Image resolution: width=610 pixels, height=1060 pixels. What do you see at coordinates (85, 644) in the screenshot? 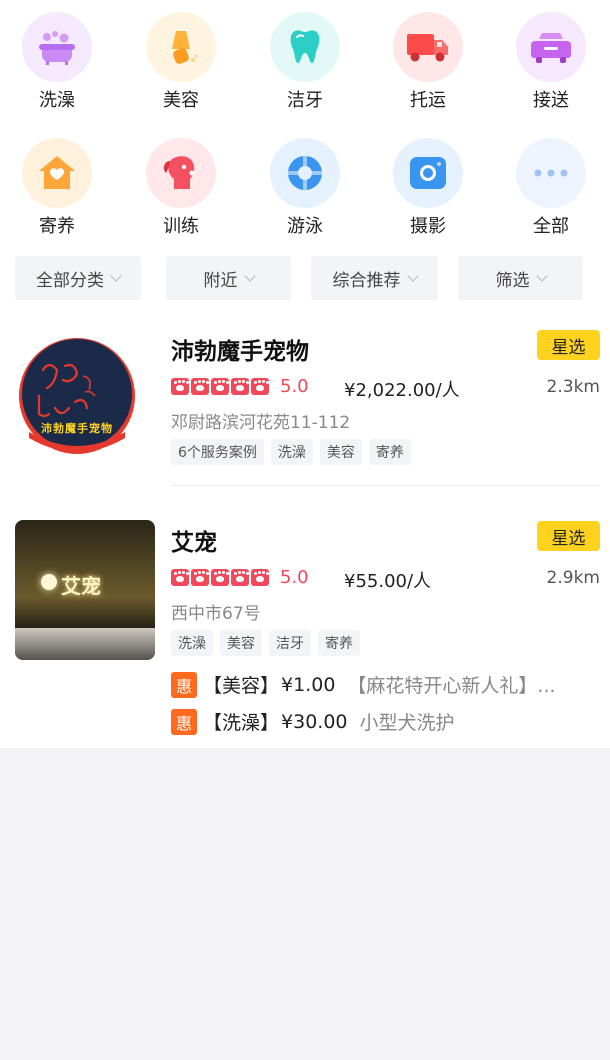
I see `storefront` at bounding box center [85, 644].